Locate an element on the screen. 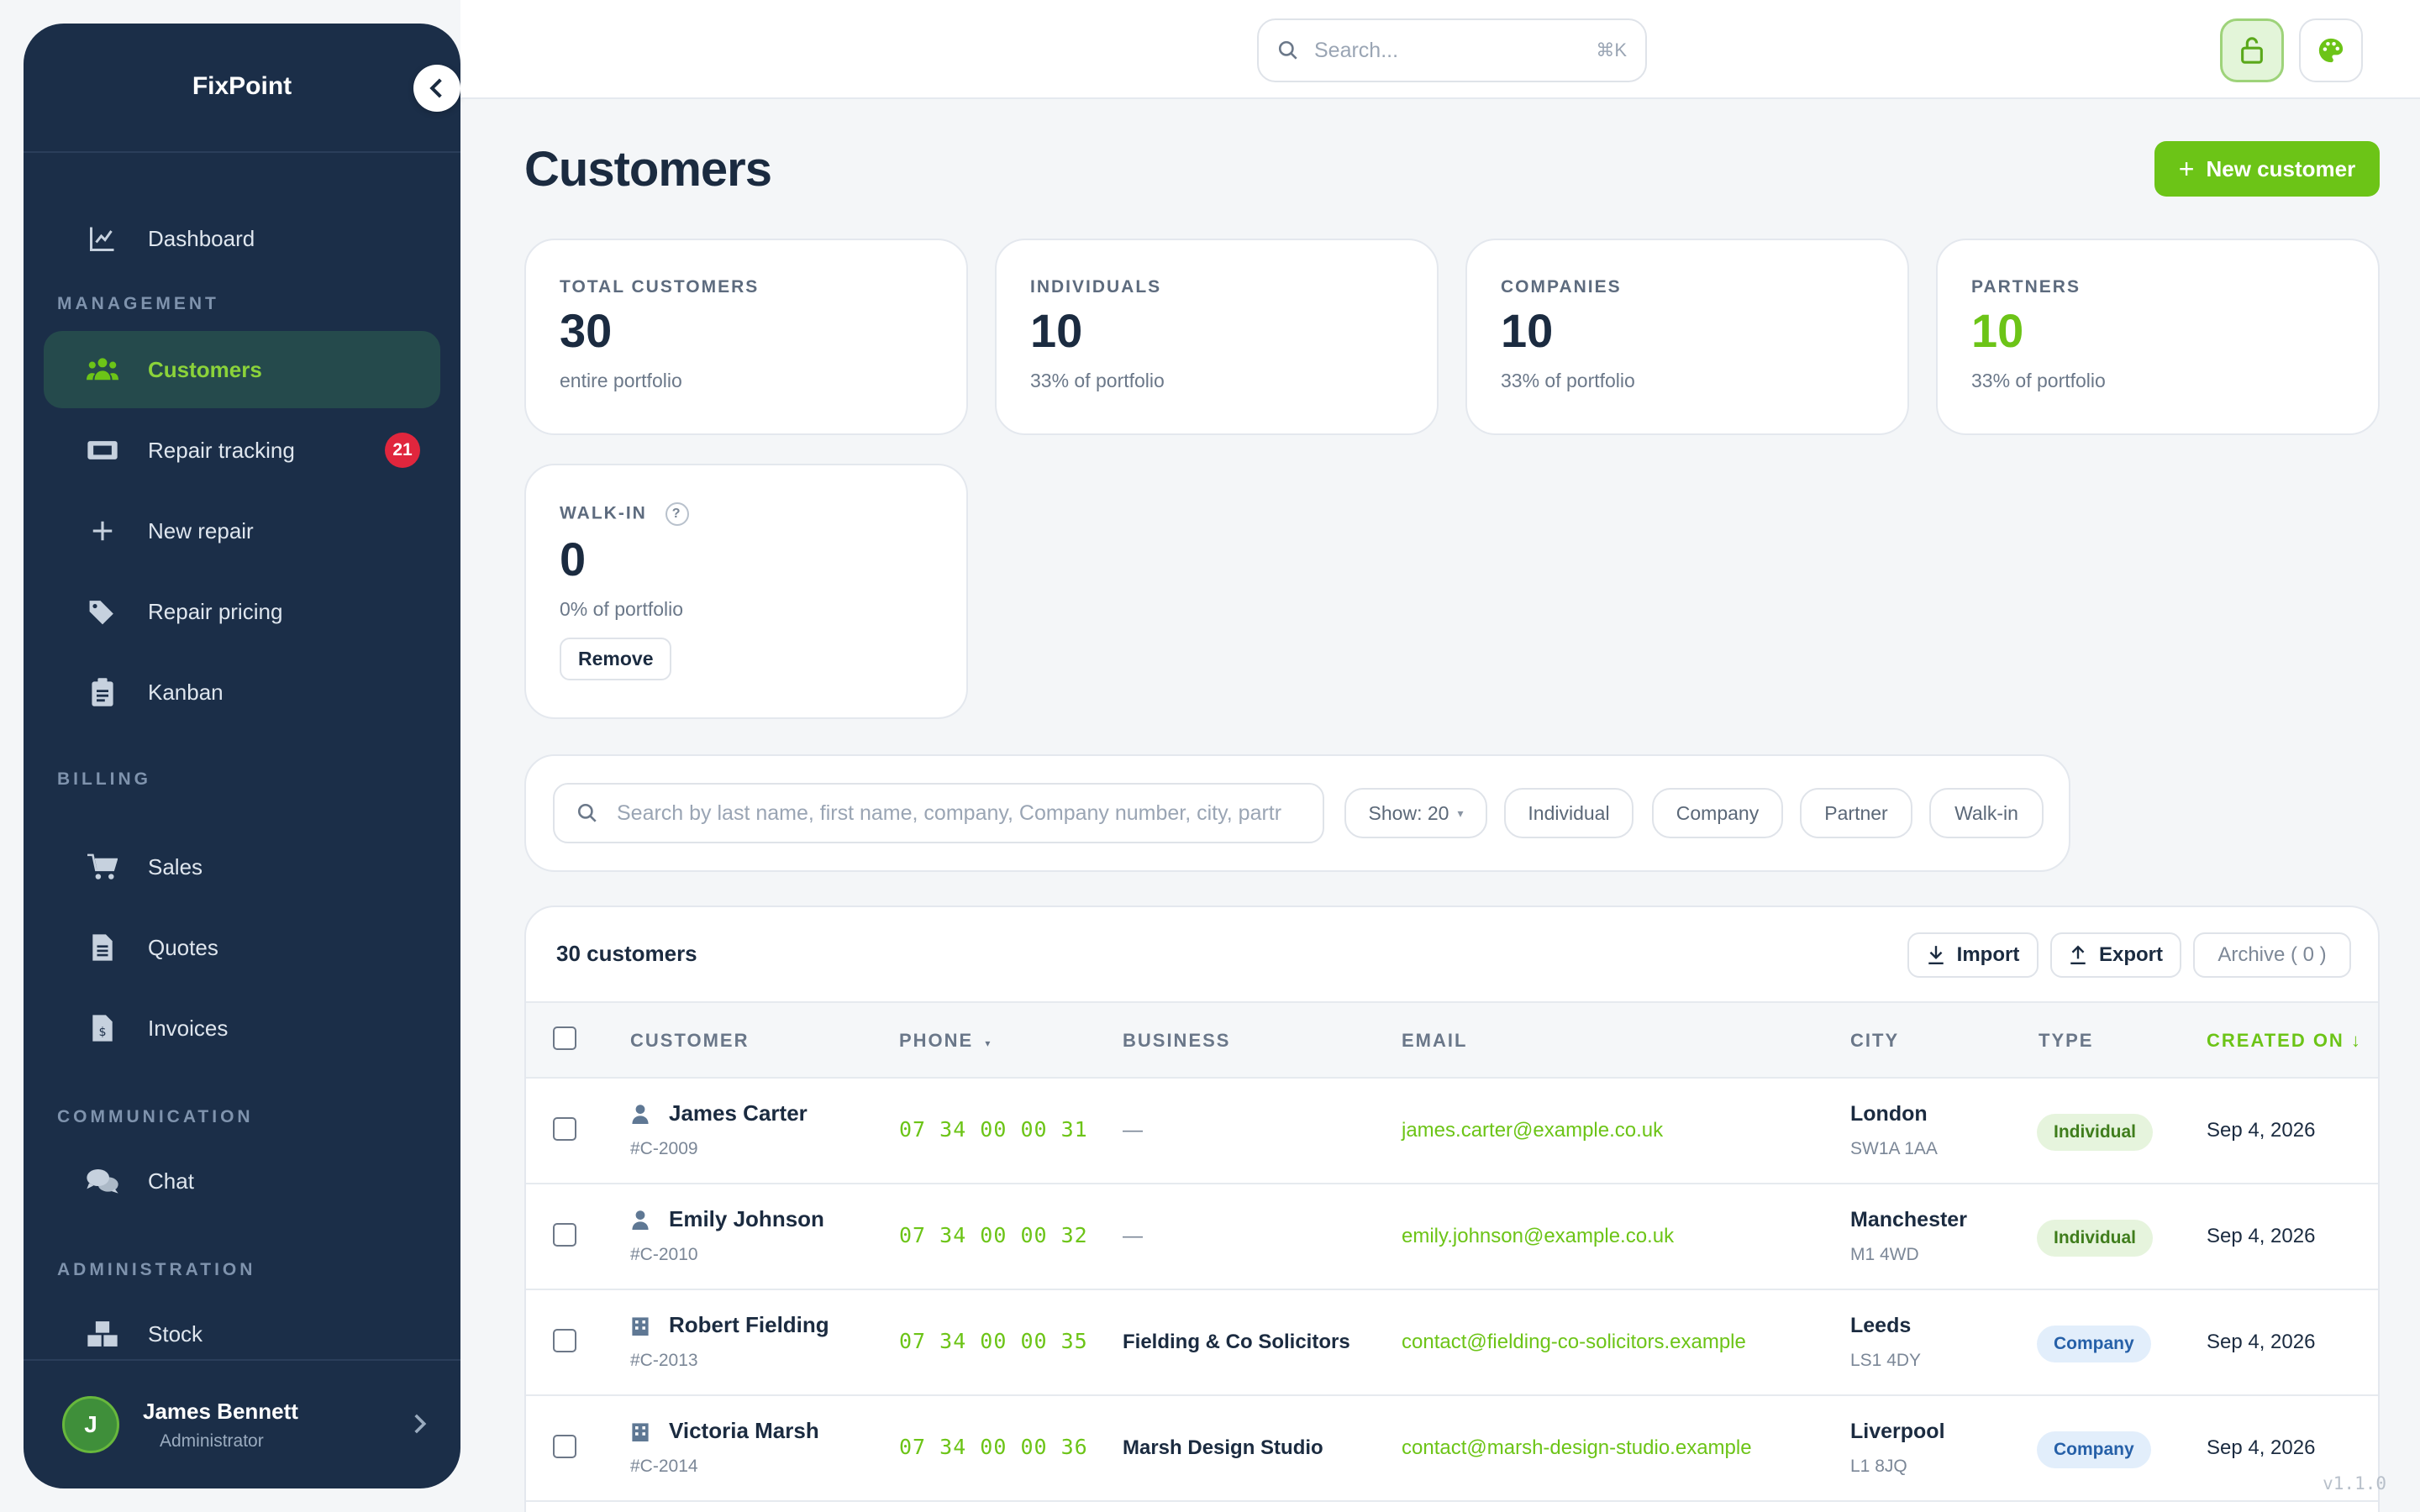  email-link: james.carter@example.co.uk is located at coordinates (1532, 1130).